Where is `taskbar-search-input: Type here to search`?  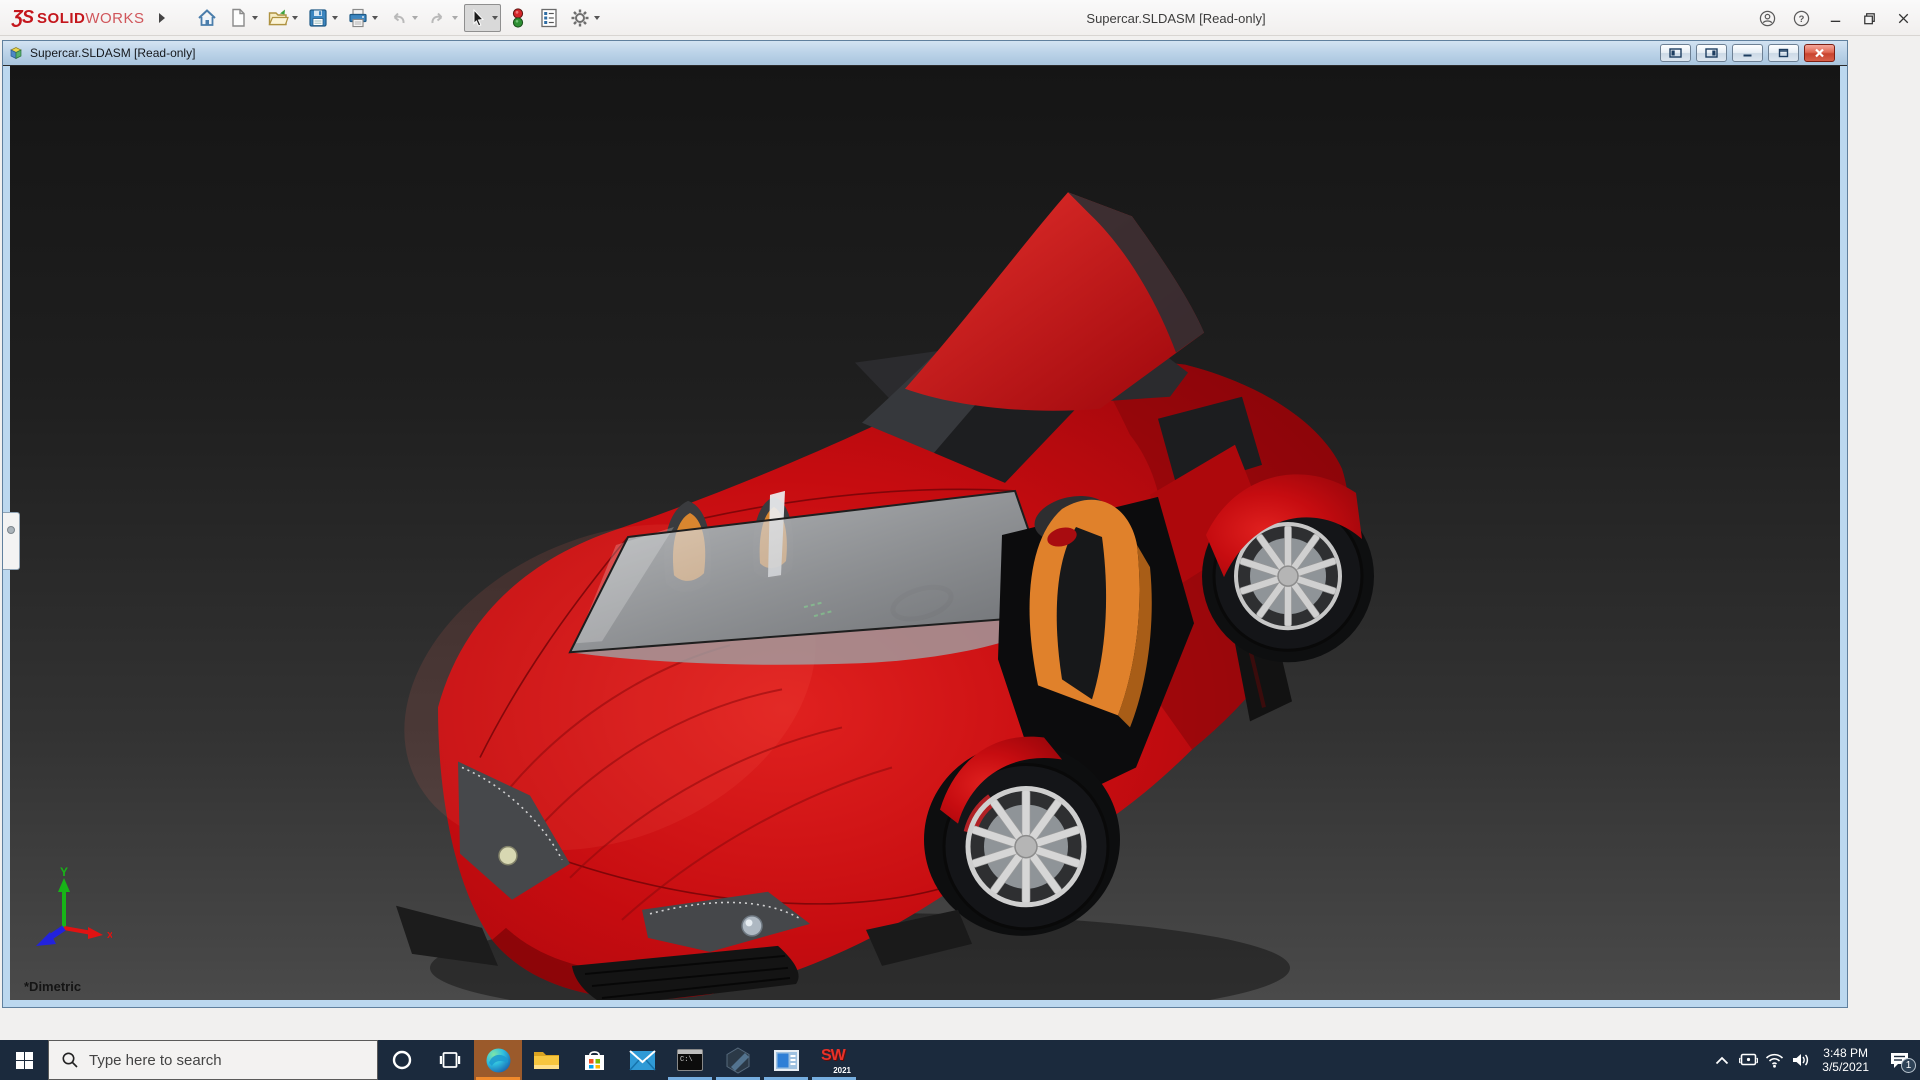
taskbar-search-input: Type here to search is located at coordinates (213, 1060).